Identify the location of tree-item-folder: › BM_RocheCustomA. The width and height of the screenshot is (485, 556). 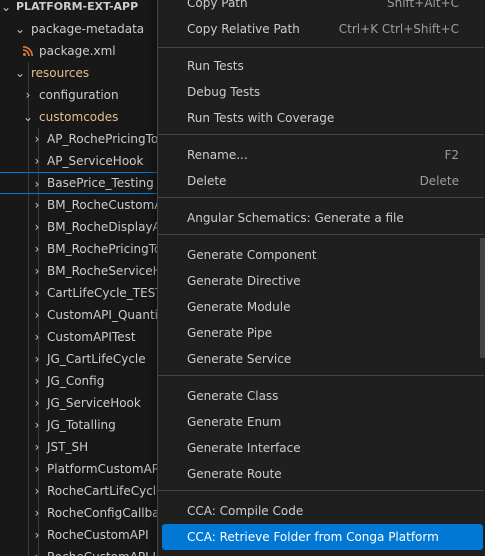
(85, 205).